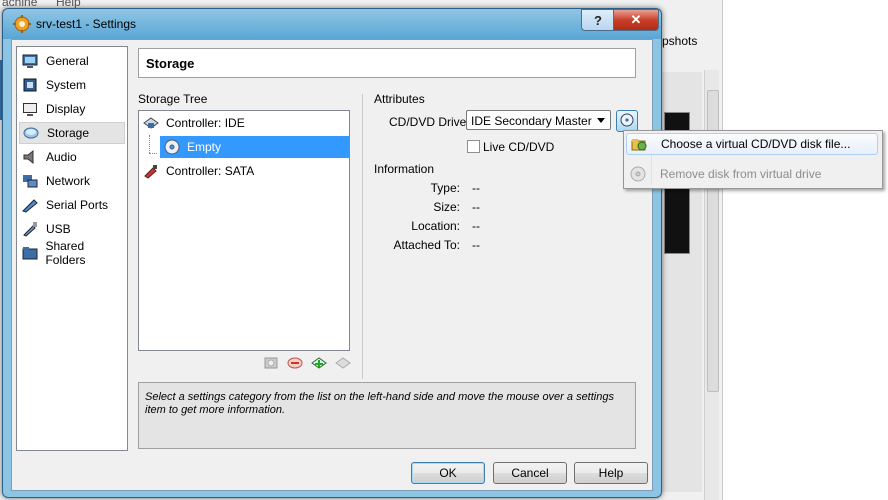 The height and width of the screenshot is (500, 888). I want to click on category-label: Audio, so click(61, 157).